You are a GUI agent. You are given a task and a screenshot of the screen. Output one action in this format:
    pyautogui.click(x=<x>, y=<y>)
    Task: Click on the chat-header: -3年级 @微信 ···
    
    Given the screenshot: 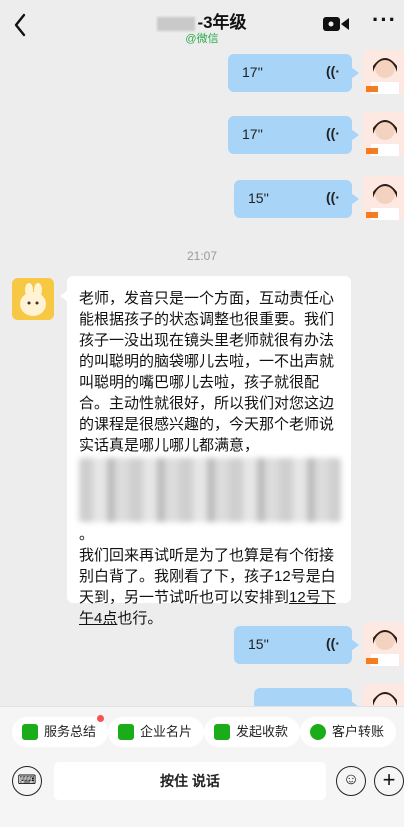 What is the action you would take?
    pyautogui.click(x=202, y=25)
    